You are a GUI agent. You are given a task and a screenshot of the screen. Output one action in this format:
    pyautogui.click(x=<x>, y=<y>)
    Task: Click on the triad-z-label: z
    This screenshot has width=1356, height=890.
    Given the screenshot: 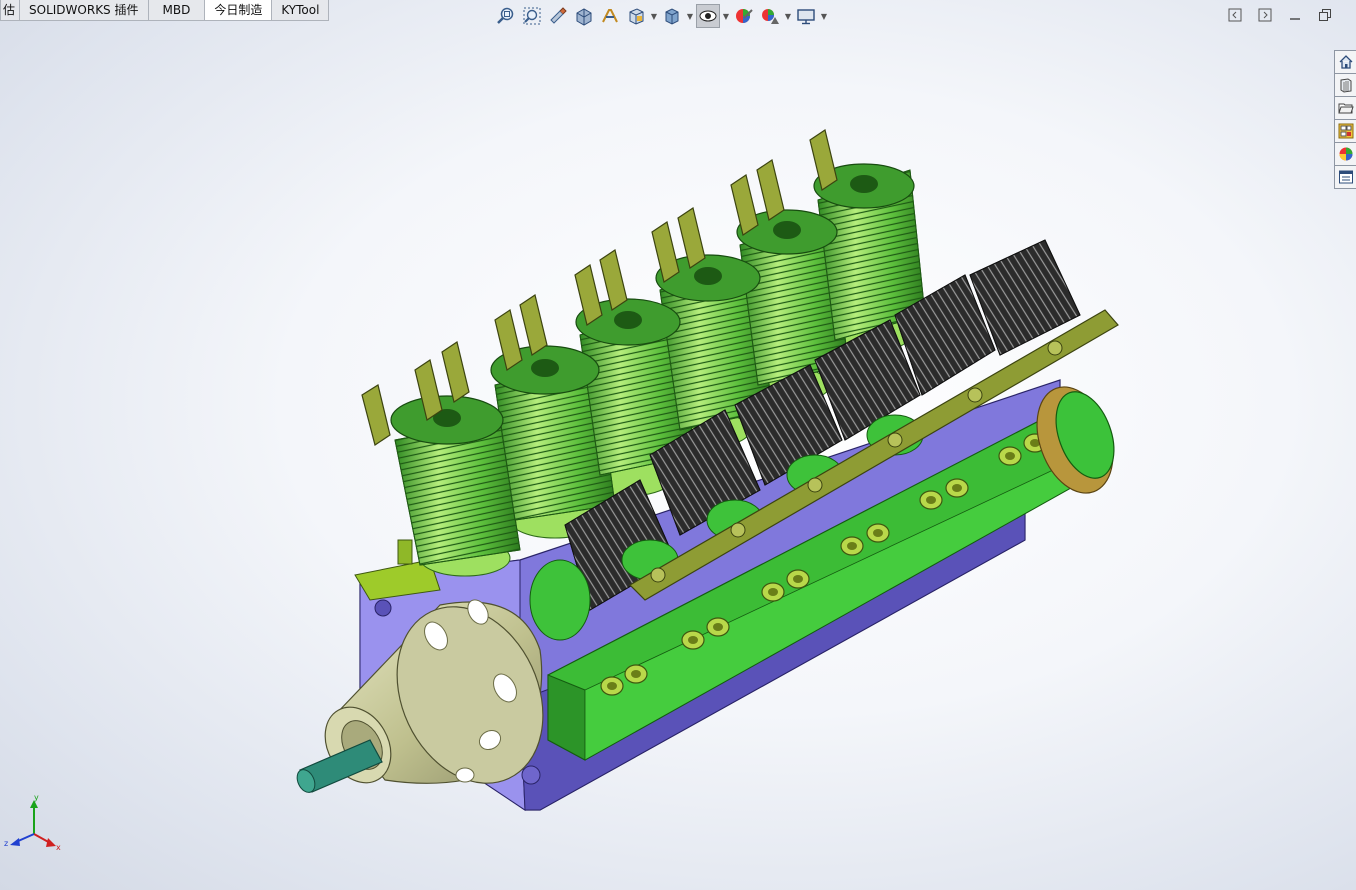 What is the action you would take?
    pyautogui.click(x=6, y=843)
    